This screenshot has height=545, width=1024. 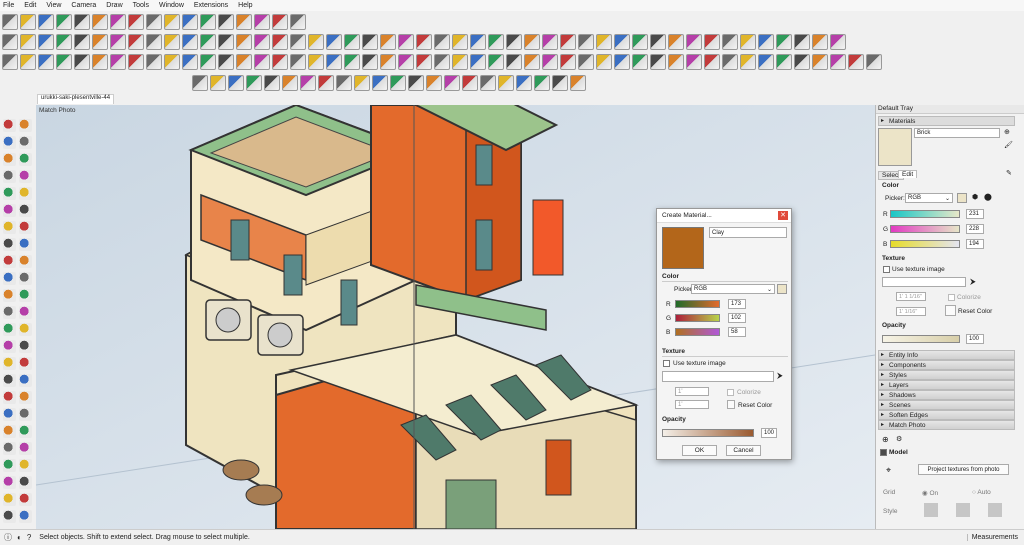 What do you see at coordinates (697, 304) in the screenshot?
I see `r-slider` at bounding box center [697, 304].